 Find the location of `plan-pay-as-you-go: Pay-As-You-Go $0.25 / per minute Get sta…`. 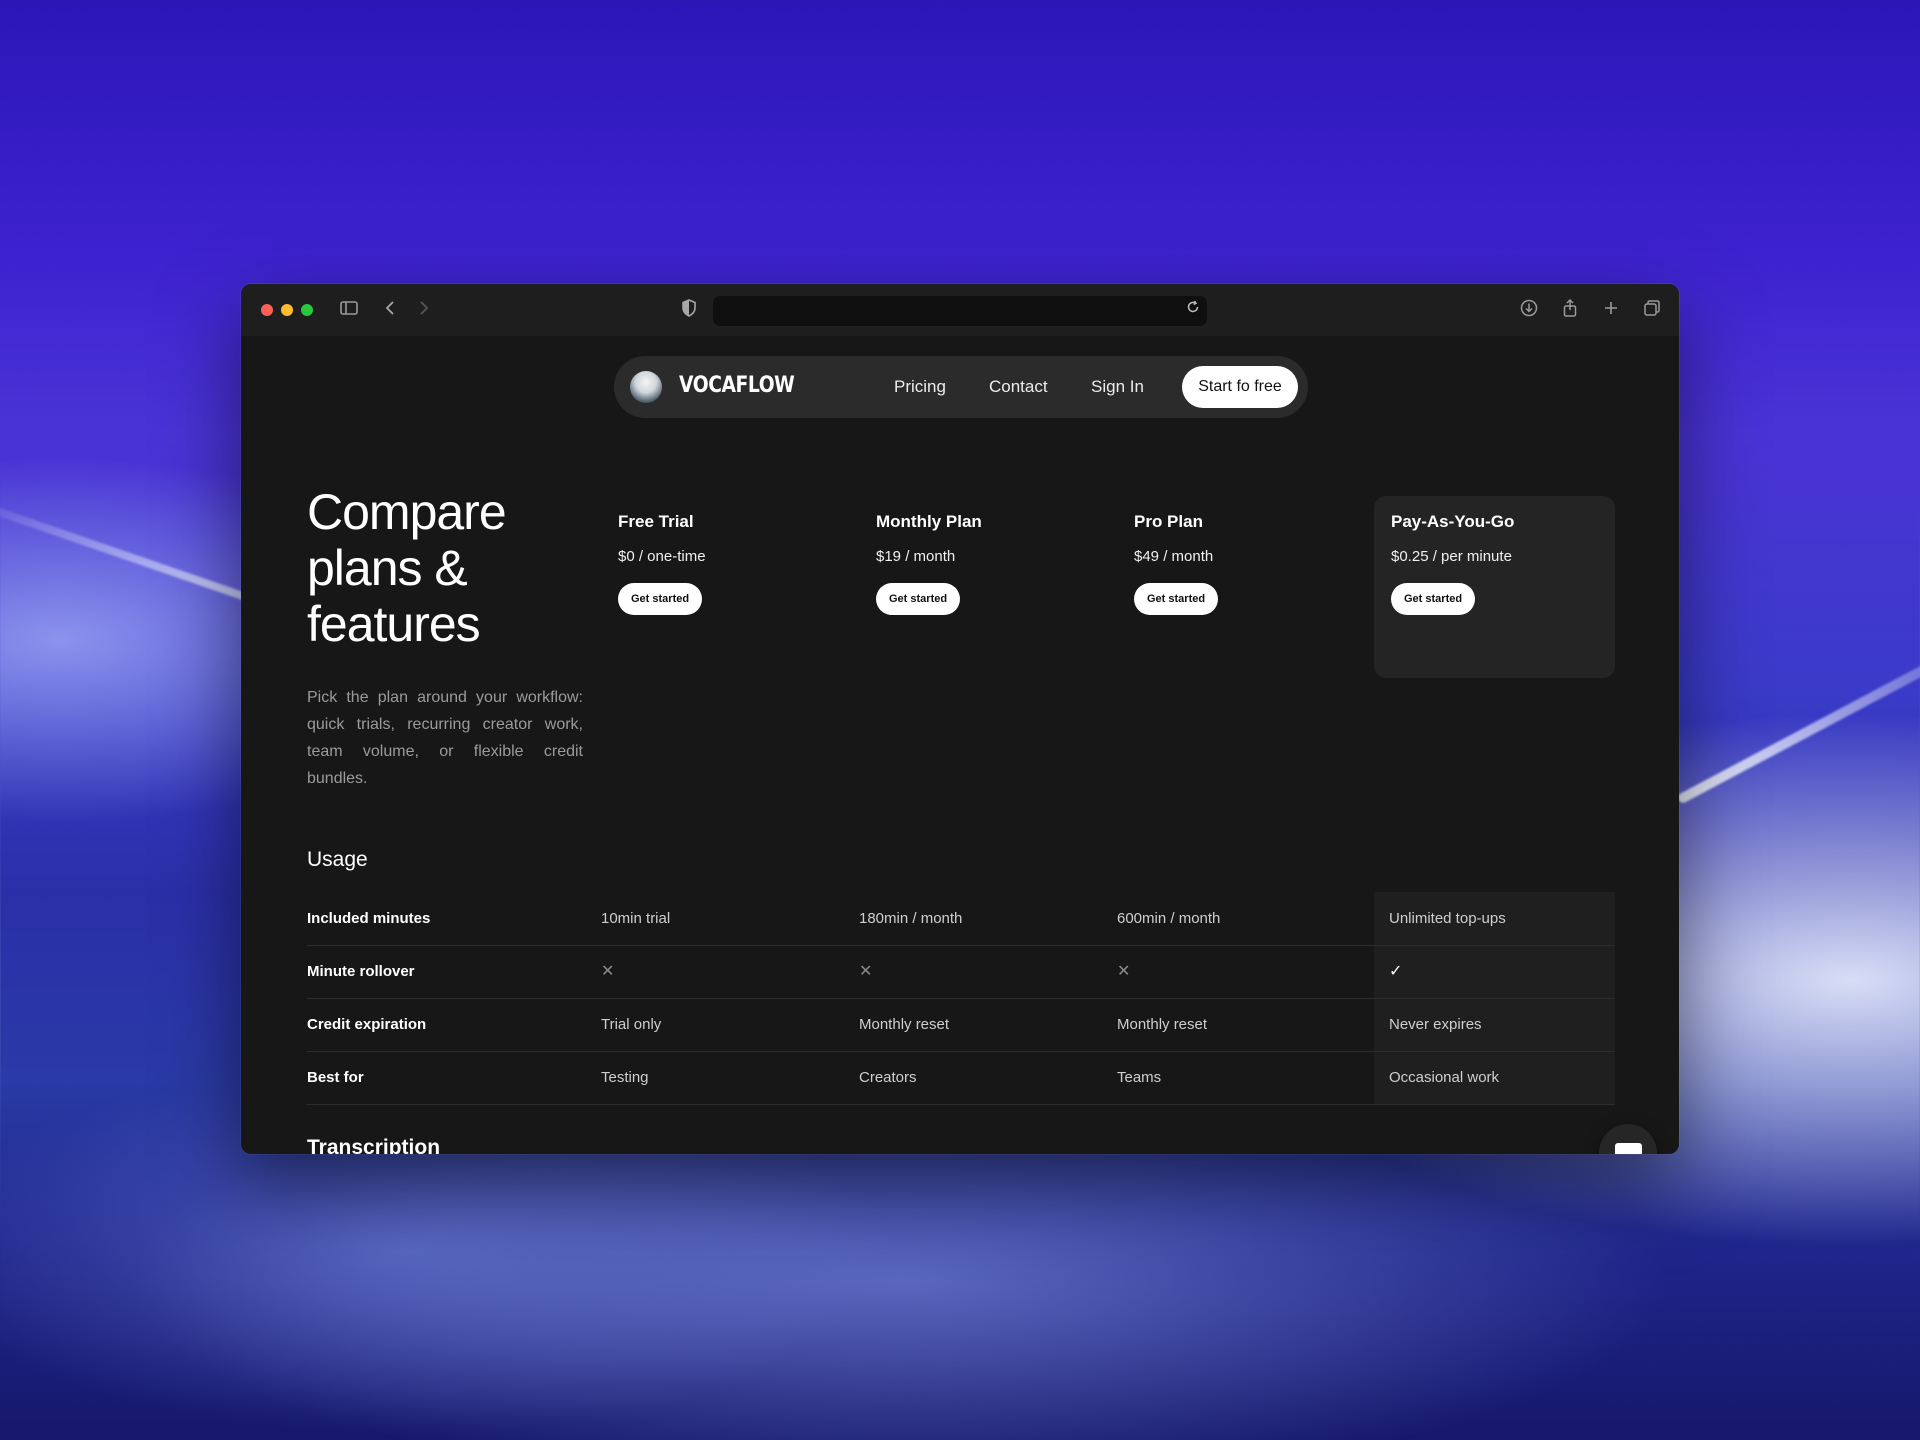

plan-pay-as-you-go: Pay-As-You-Go $0.25 / per minute Get sta… is located at coordinates (1452, 563).